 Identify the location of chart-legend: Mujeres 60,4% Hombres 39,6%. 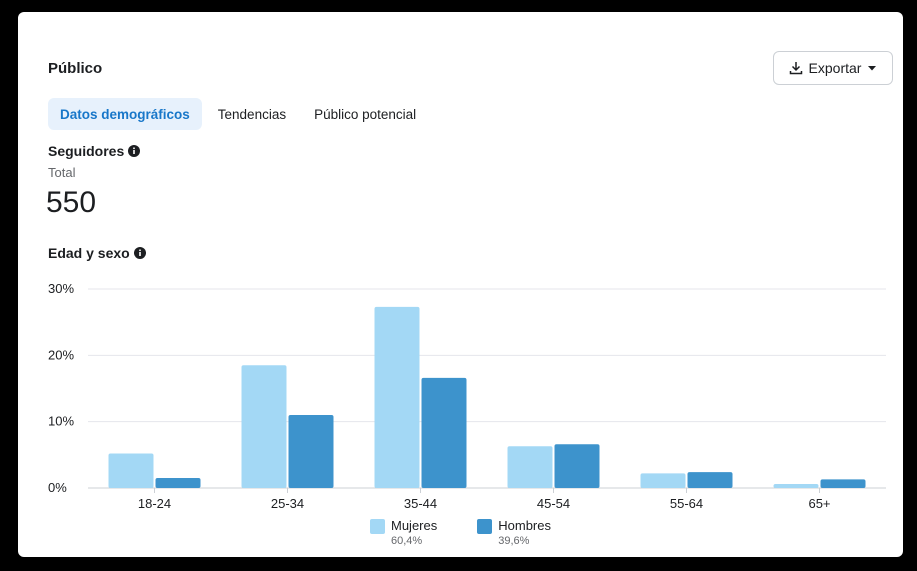
(460, 532).